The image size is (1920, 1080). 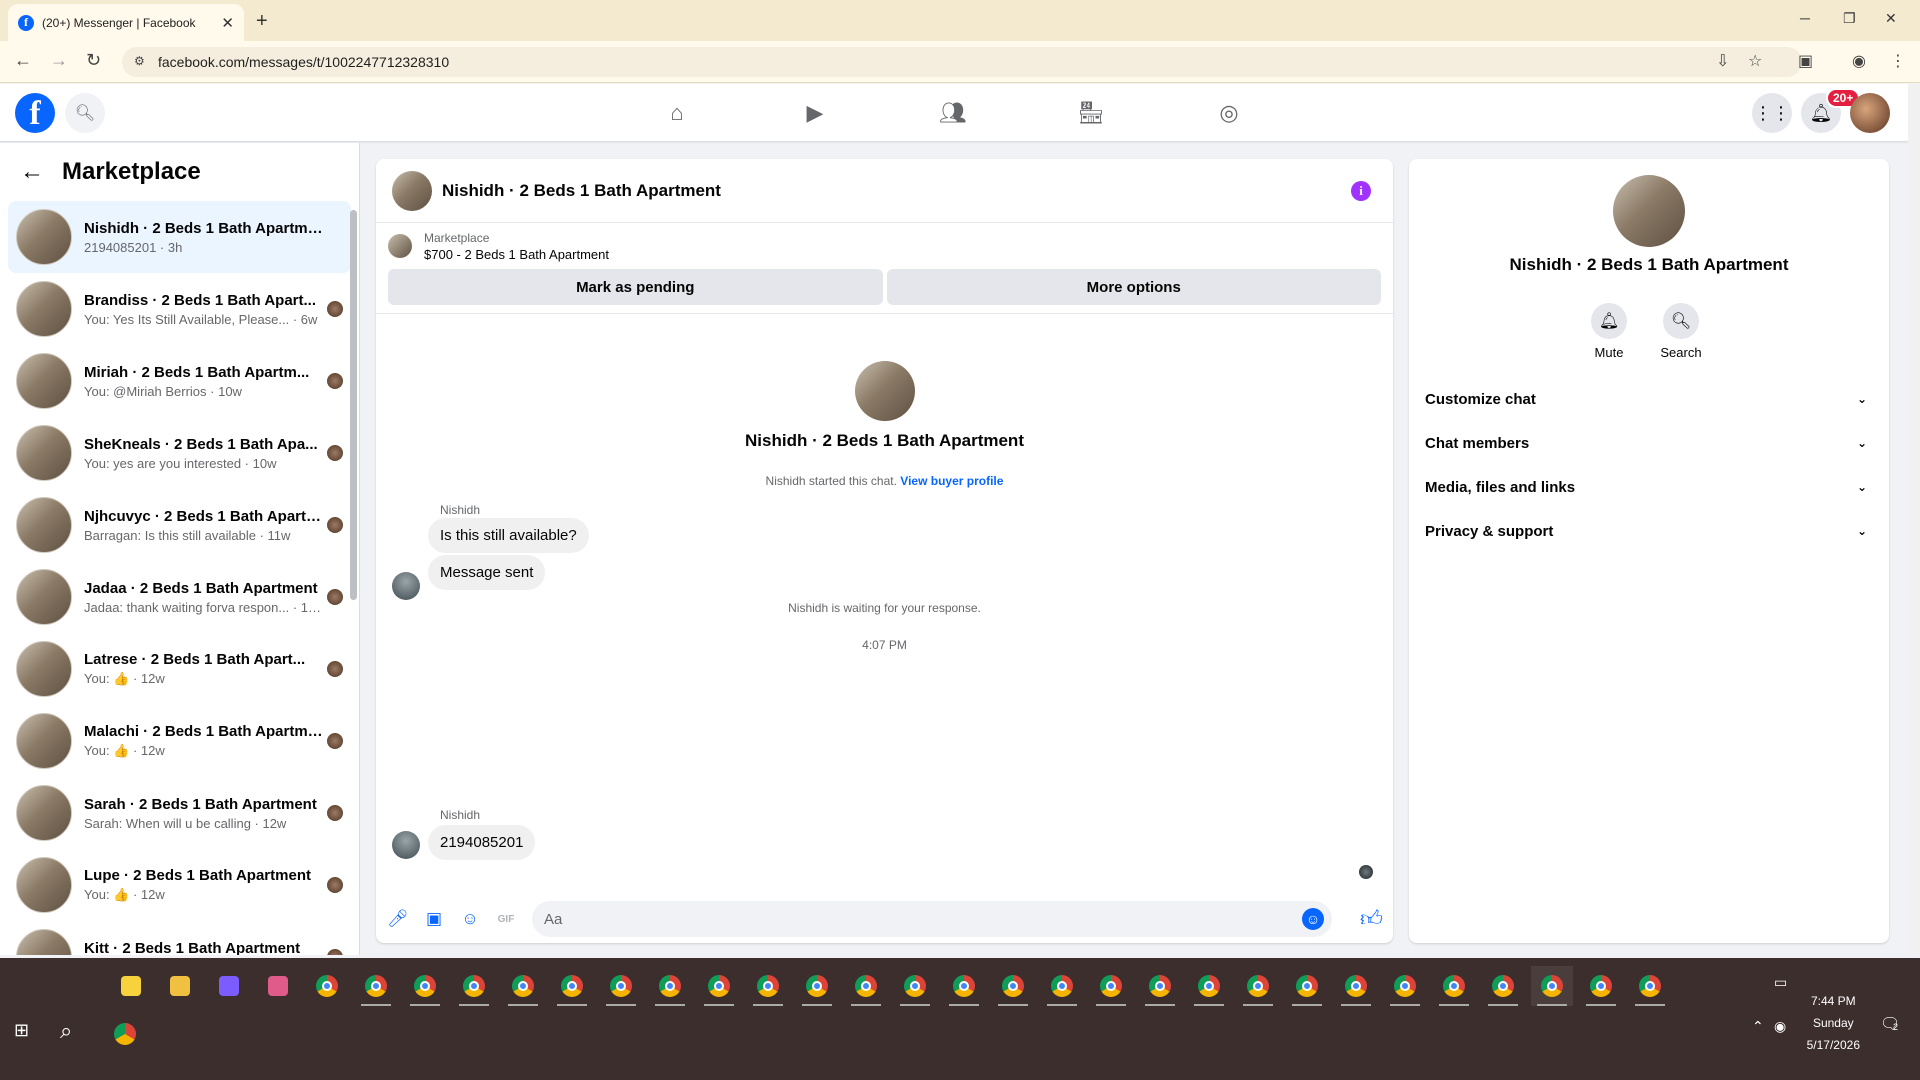 I want to click on gif-icon: GIF, so click(x=506, y=919).